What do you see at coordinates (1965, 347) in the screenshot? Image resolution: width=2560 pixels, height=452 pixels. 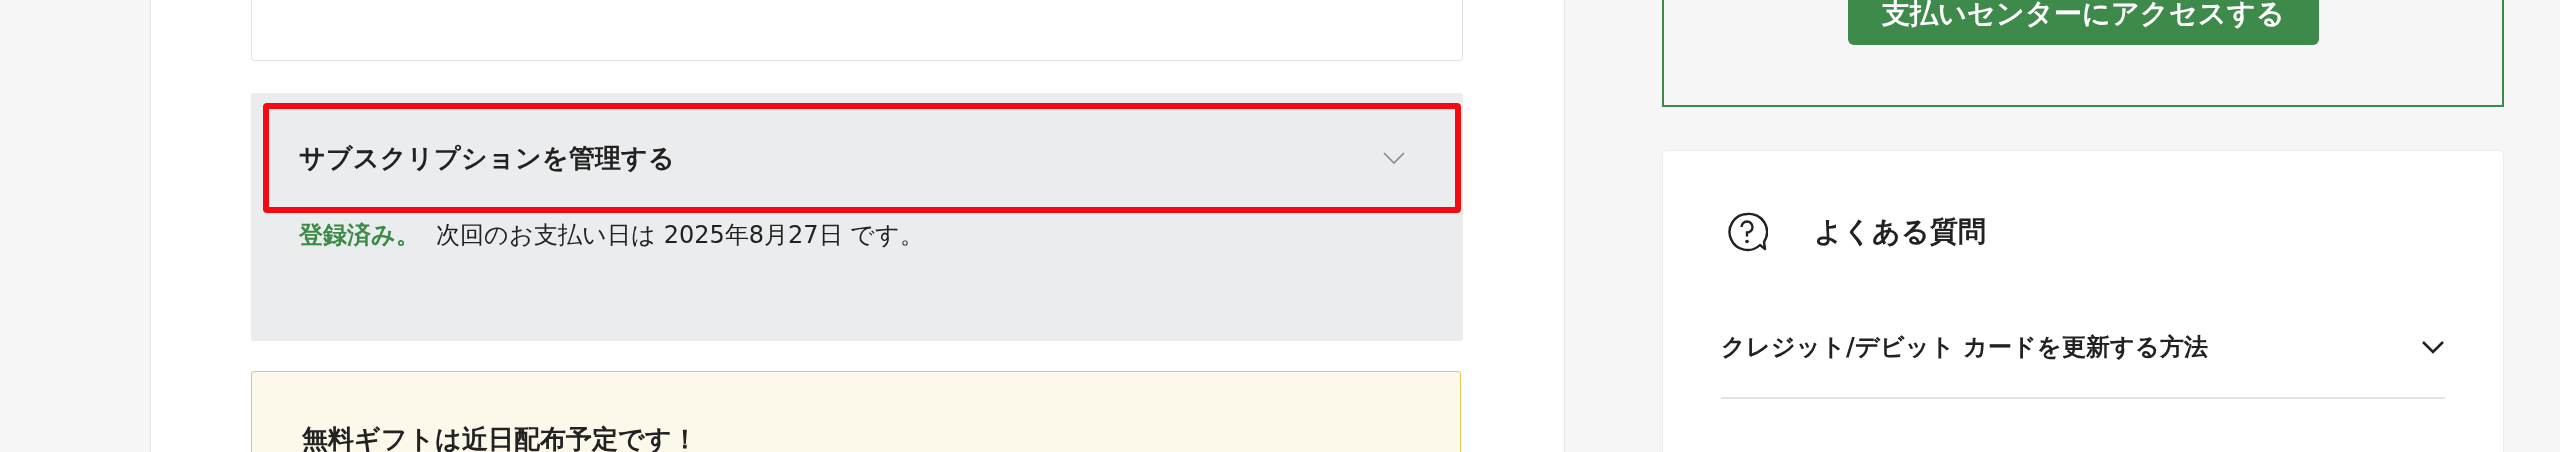 I see `faq-question: クレジット/デビット カードを更新する方法` at bounding box center [1965, 347].